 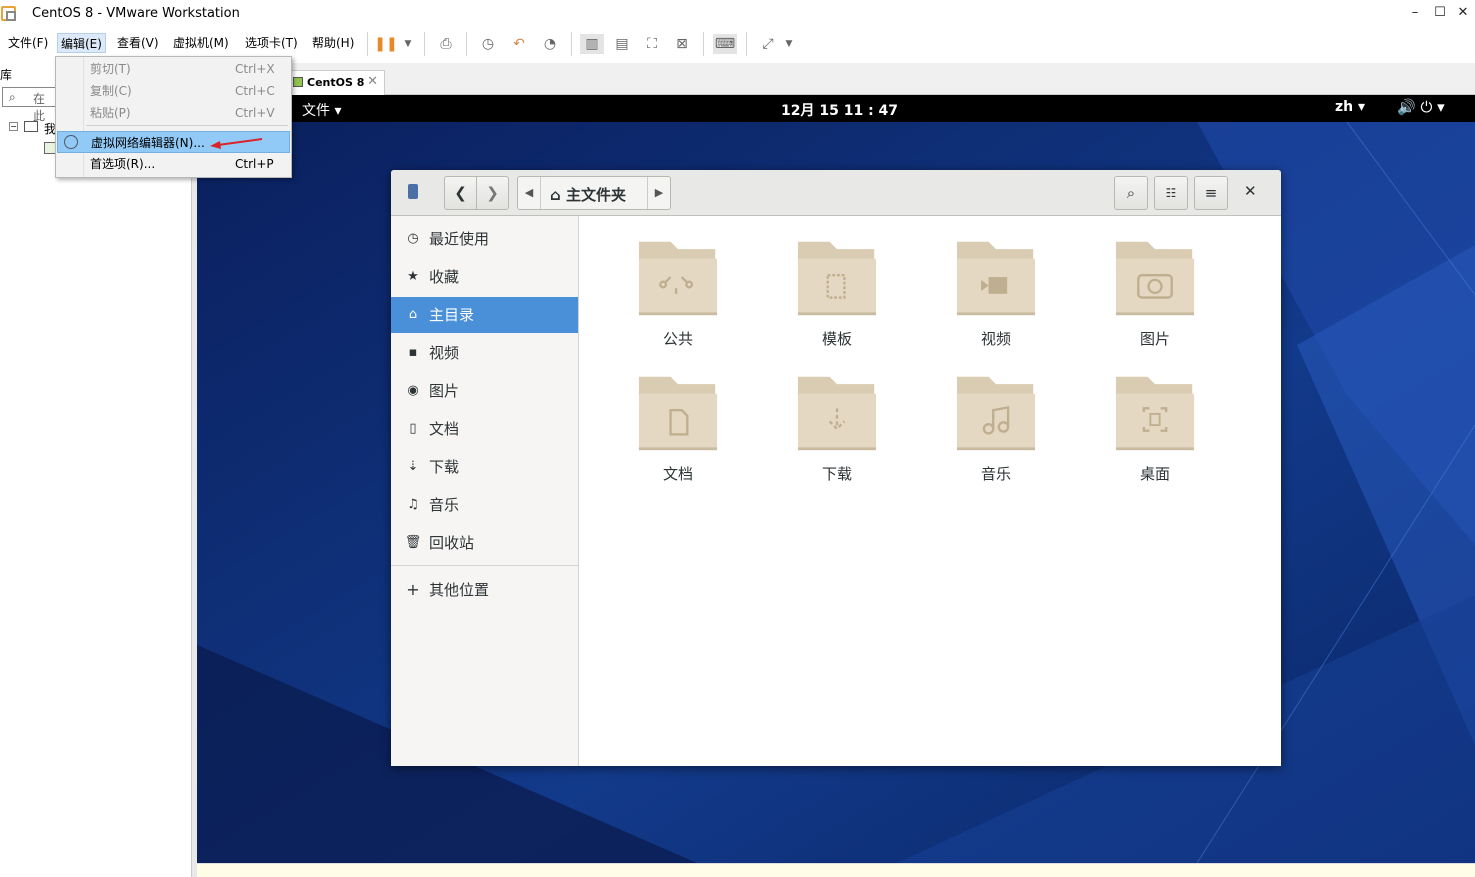 What do you see at coordinates (1350, 107) in the screenshot?
I see `input-language: zh ▾` at bounding box center [1350, 107].